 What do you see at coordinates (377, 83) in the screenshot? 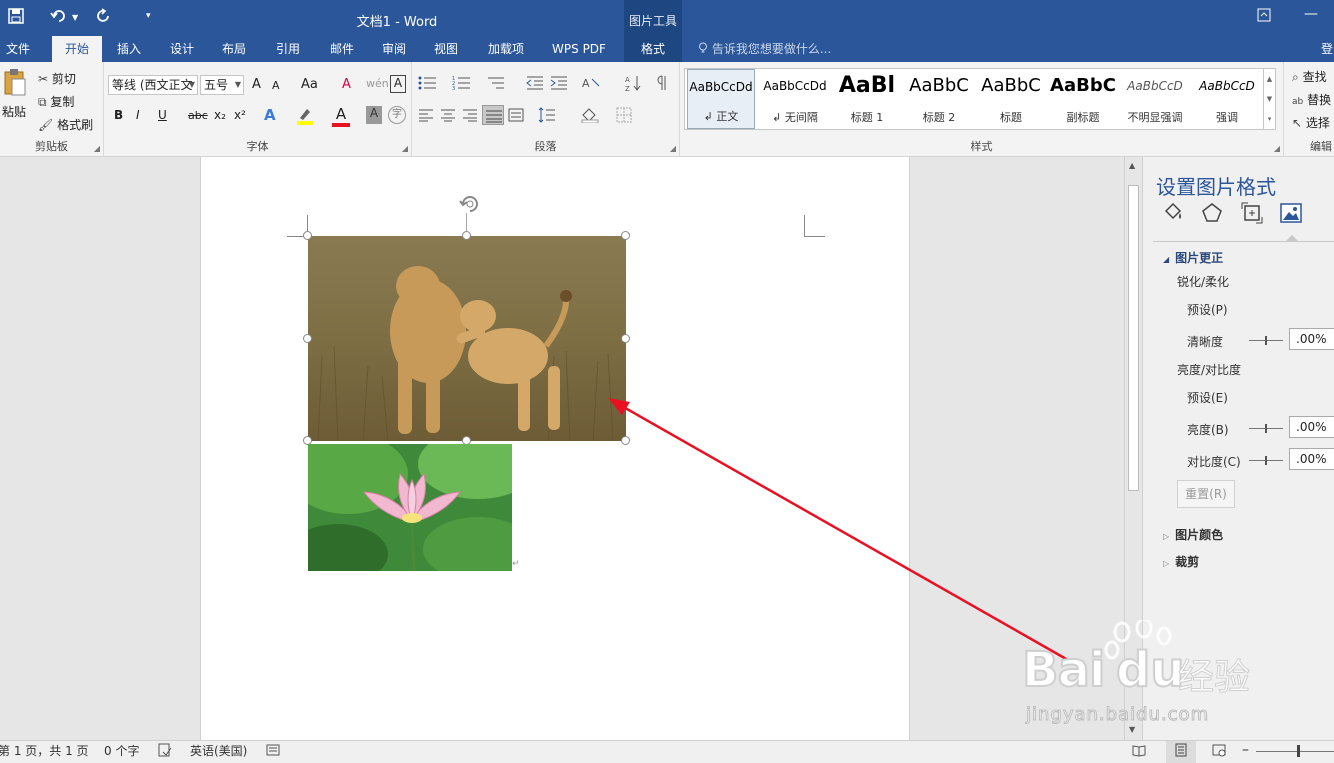
I see `phonetic-guide-button: wén` at bounding box center [377, 83].